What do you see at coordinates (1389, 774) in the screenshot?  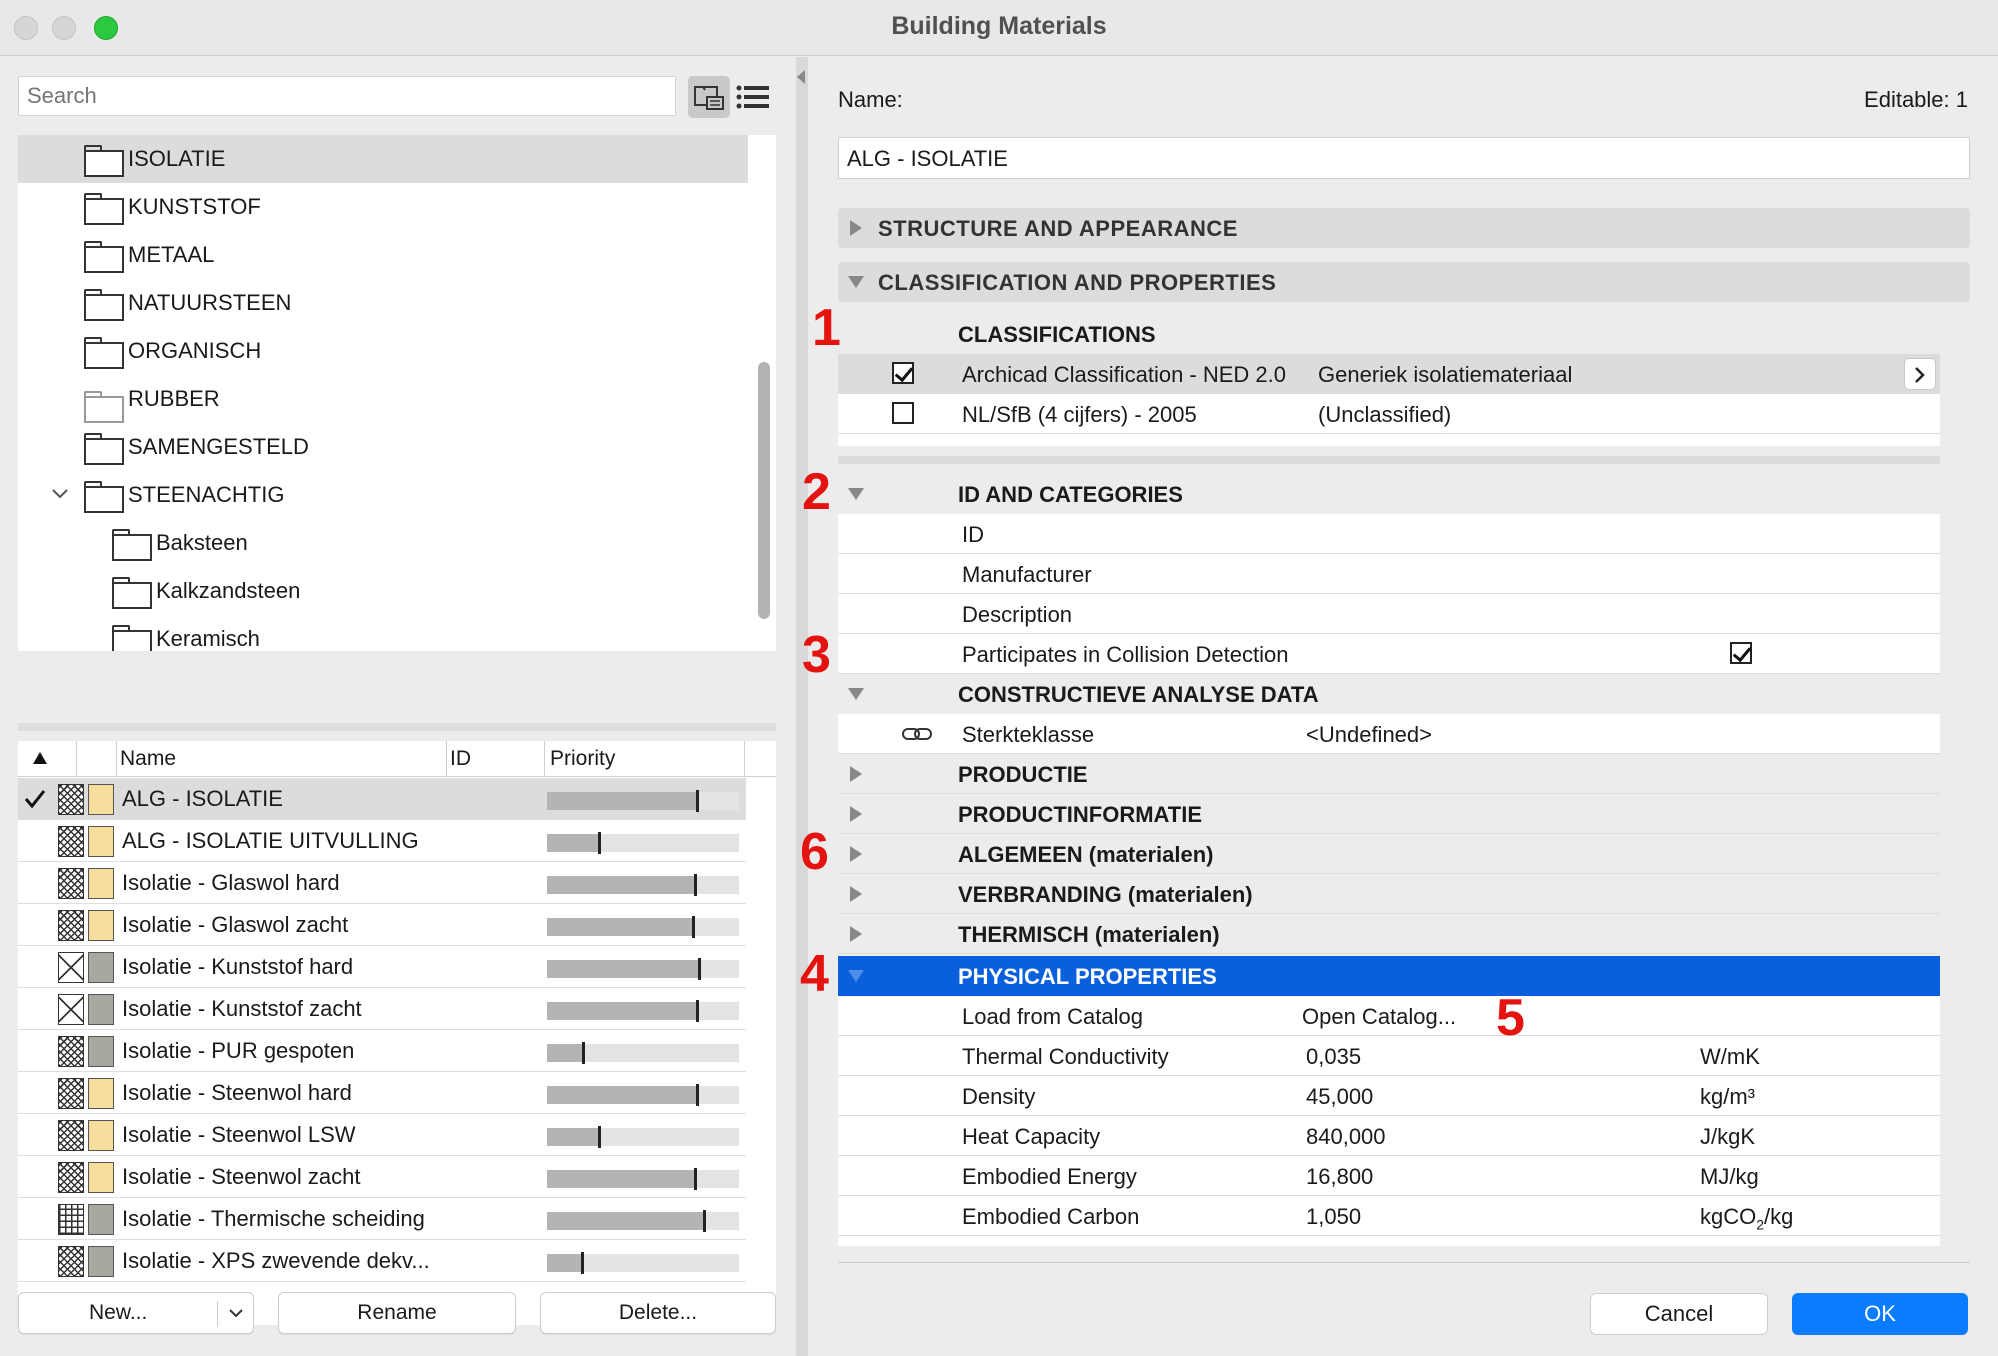 I see `group-productie: PRODUCTIE` at bounding box center [1389, 774].